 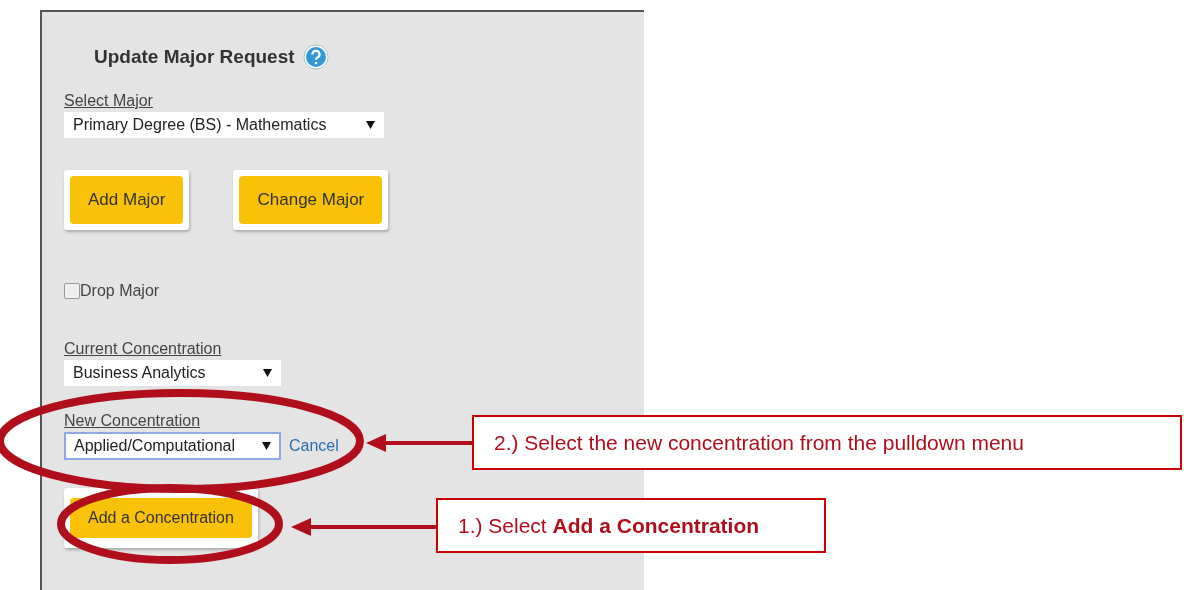 What do you see at coordinates (172, 373) in the screenshot?
I see `dropdown: Business Analytics` at bounding box center [172, 373].